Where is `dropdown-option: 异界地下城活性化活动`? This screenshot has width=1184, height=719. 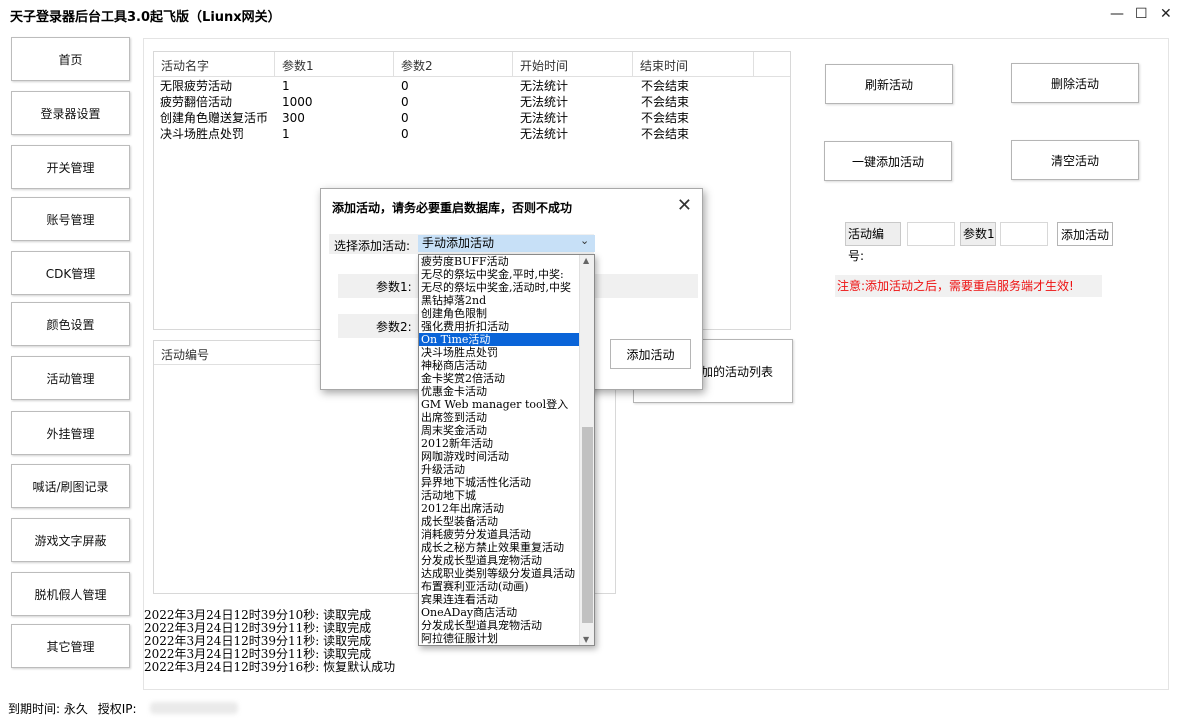
dropdown-option: 异界地下城活性化活动 is located at coordinates (499, 482).